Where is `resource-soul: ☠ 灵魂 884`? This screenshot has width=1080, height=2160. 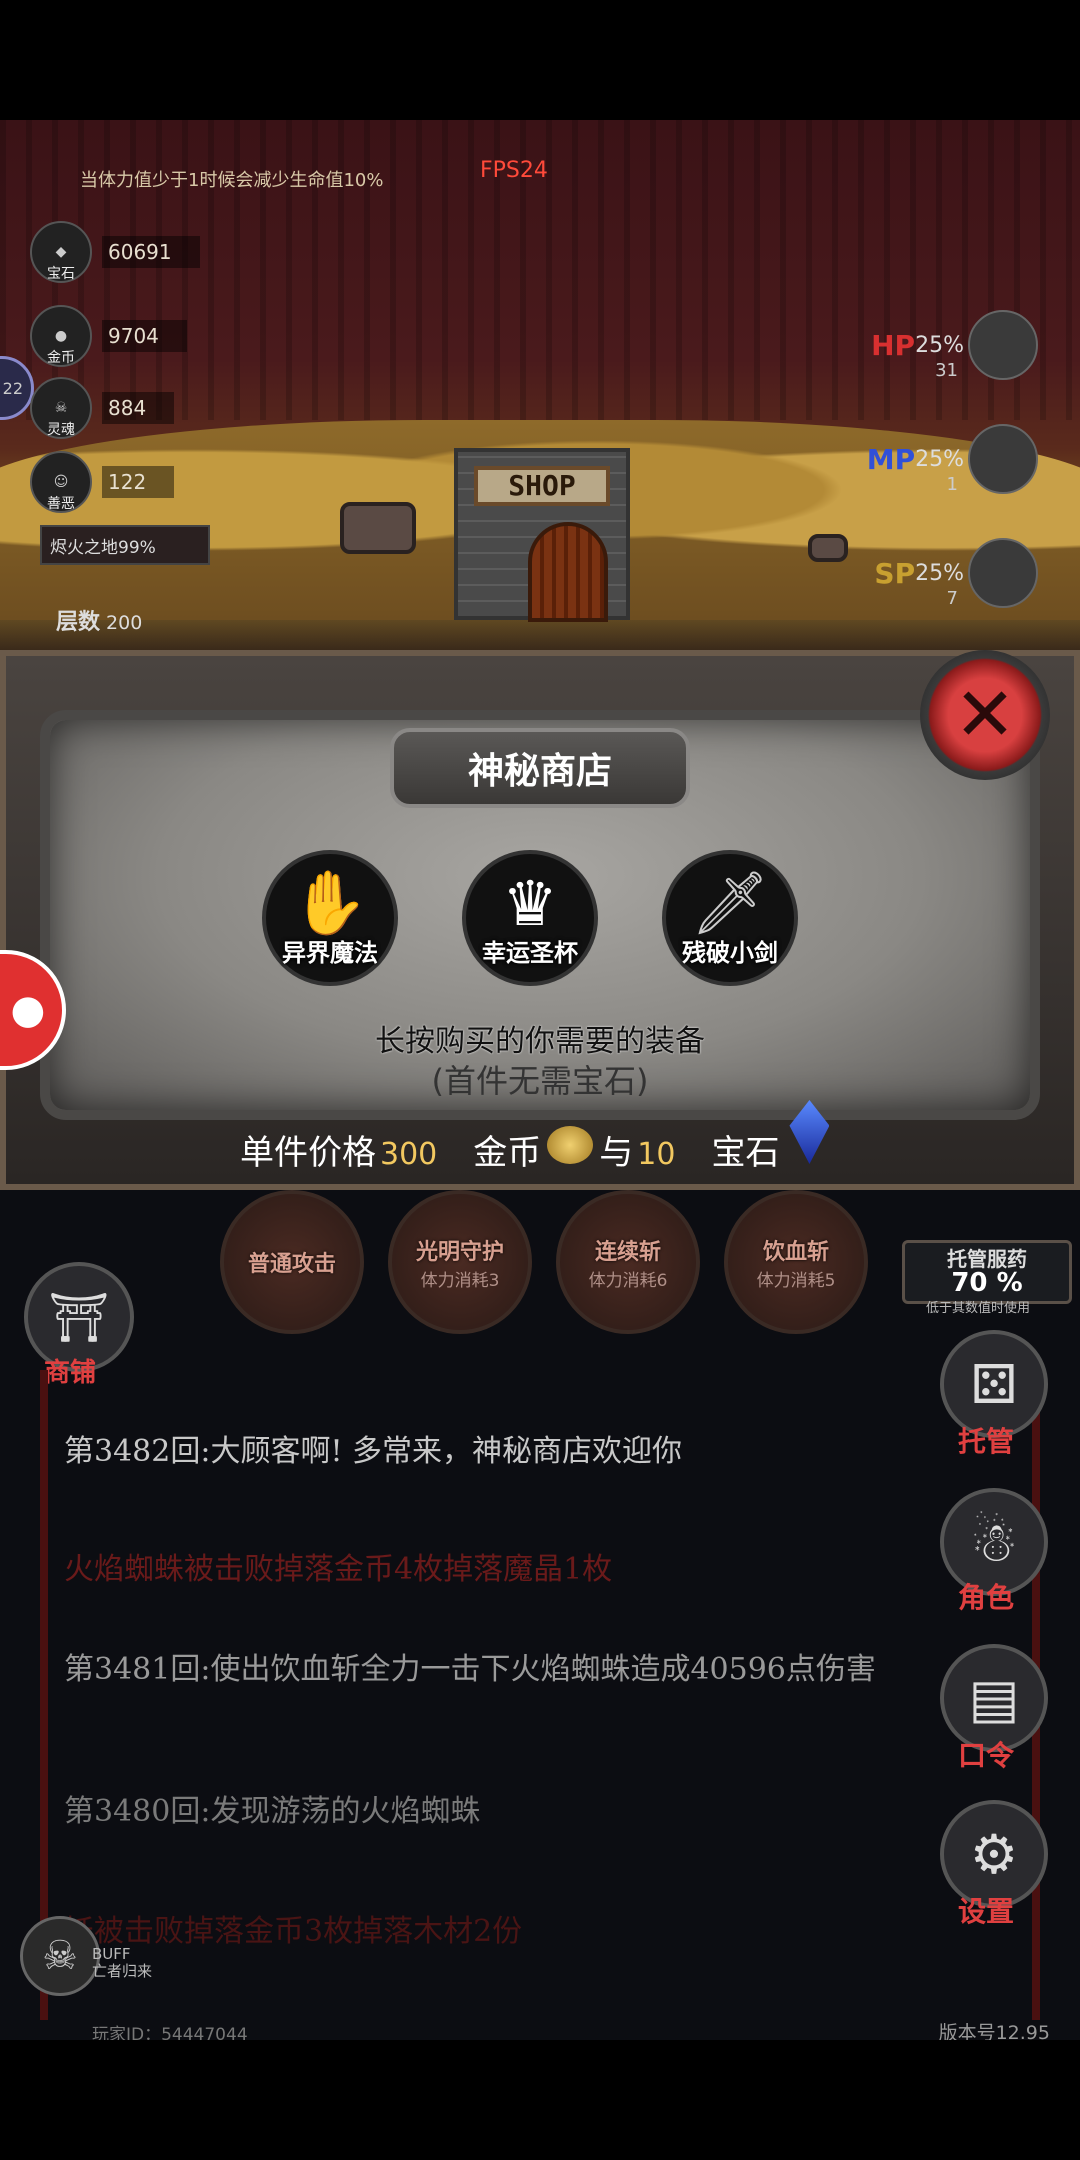 resource-soul: ☠ 灵魂 884 is located at coordinates (115, 408).